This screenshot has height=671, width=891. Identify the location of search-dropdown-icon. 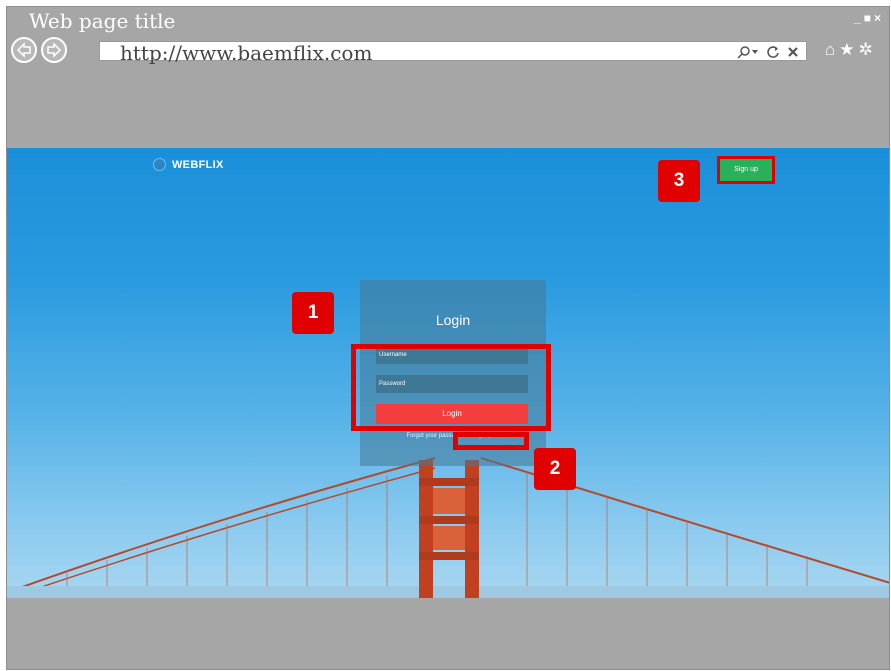
(748, 52).